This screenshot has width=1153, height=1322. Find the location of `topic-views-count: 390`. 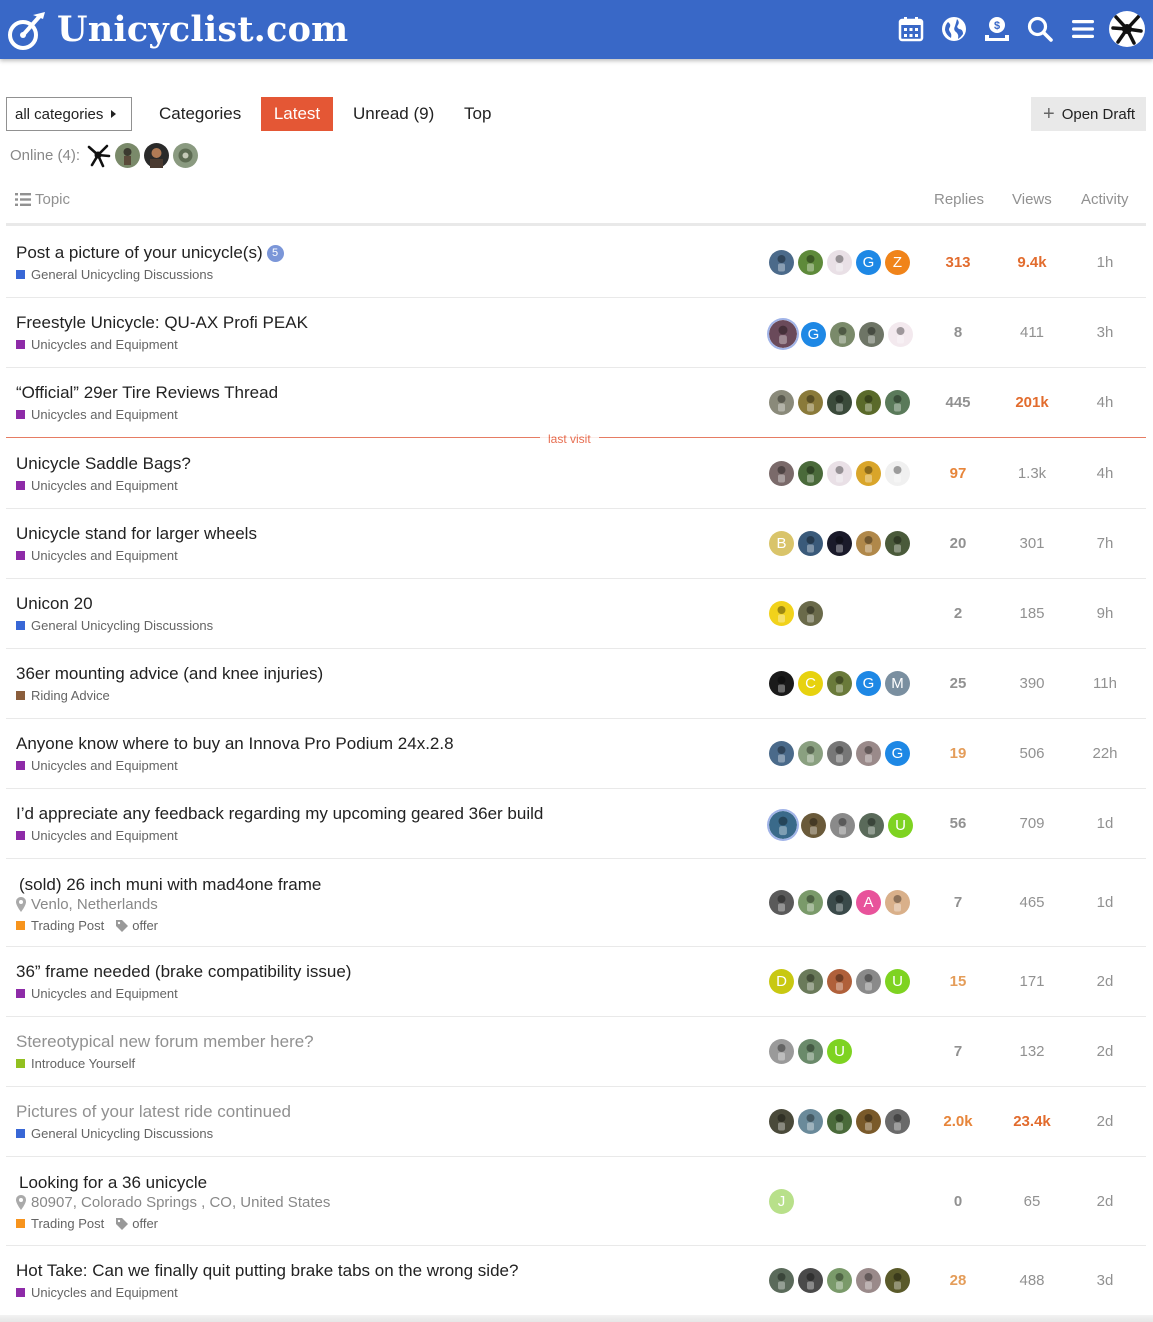

topic-views-count: 390 is located at coordinates (1032, 683).